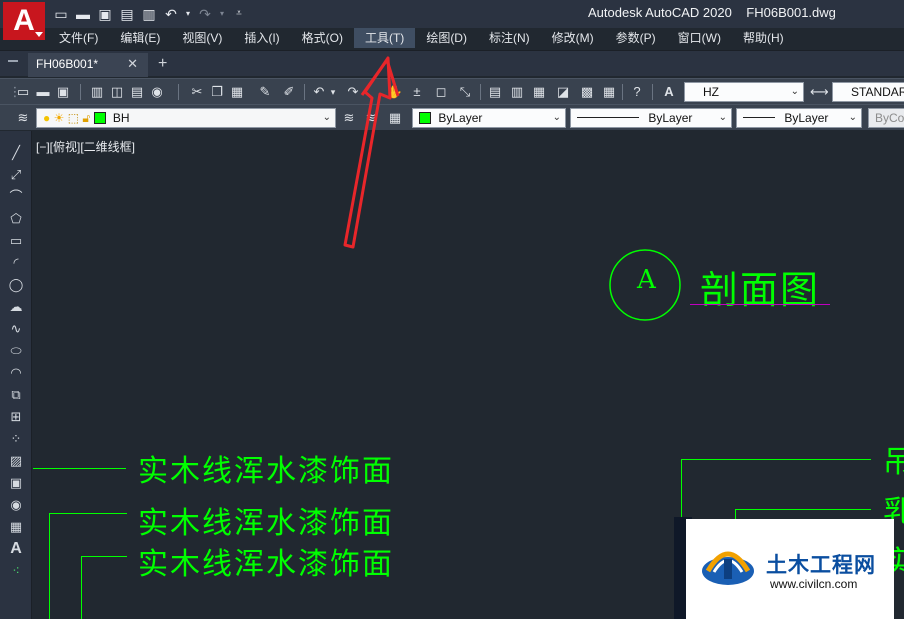  What do you see at coordinates (97, 92) in the screenshot?
I see `plot-icon: ▥` at bounding box center [97, 92].